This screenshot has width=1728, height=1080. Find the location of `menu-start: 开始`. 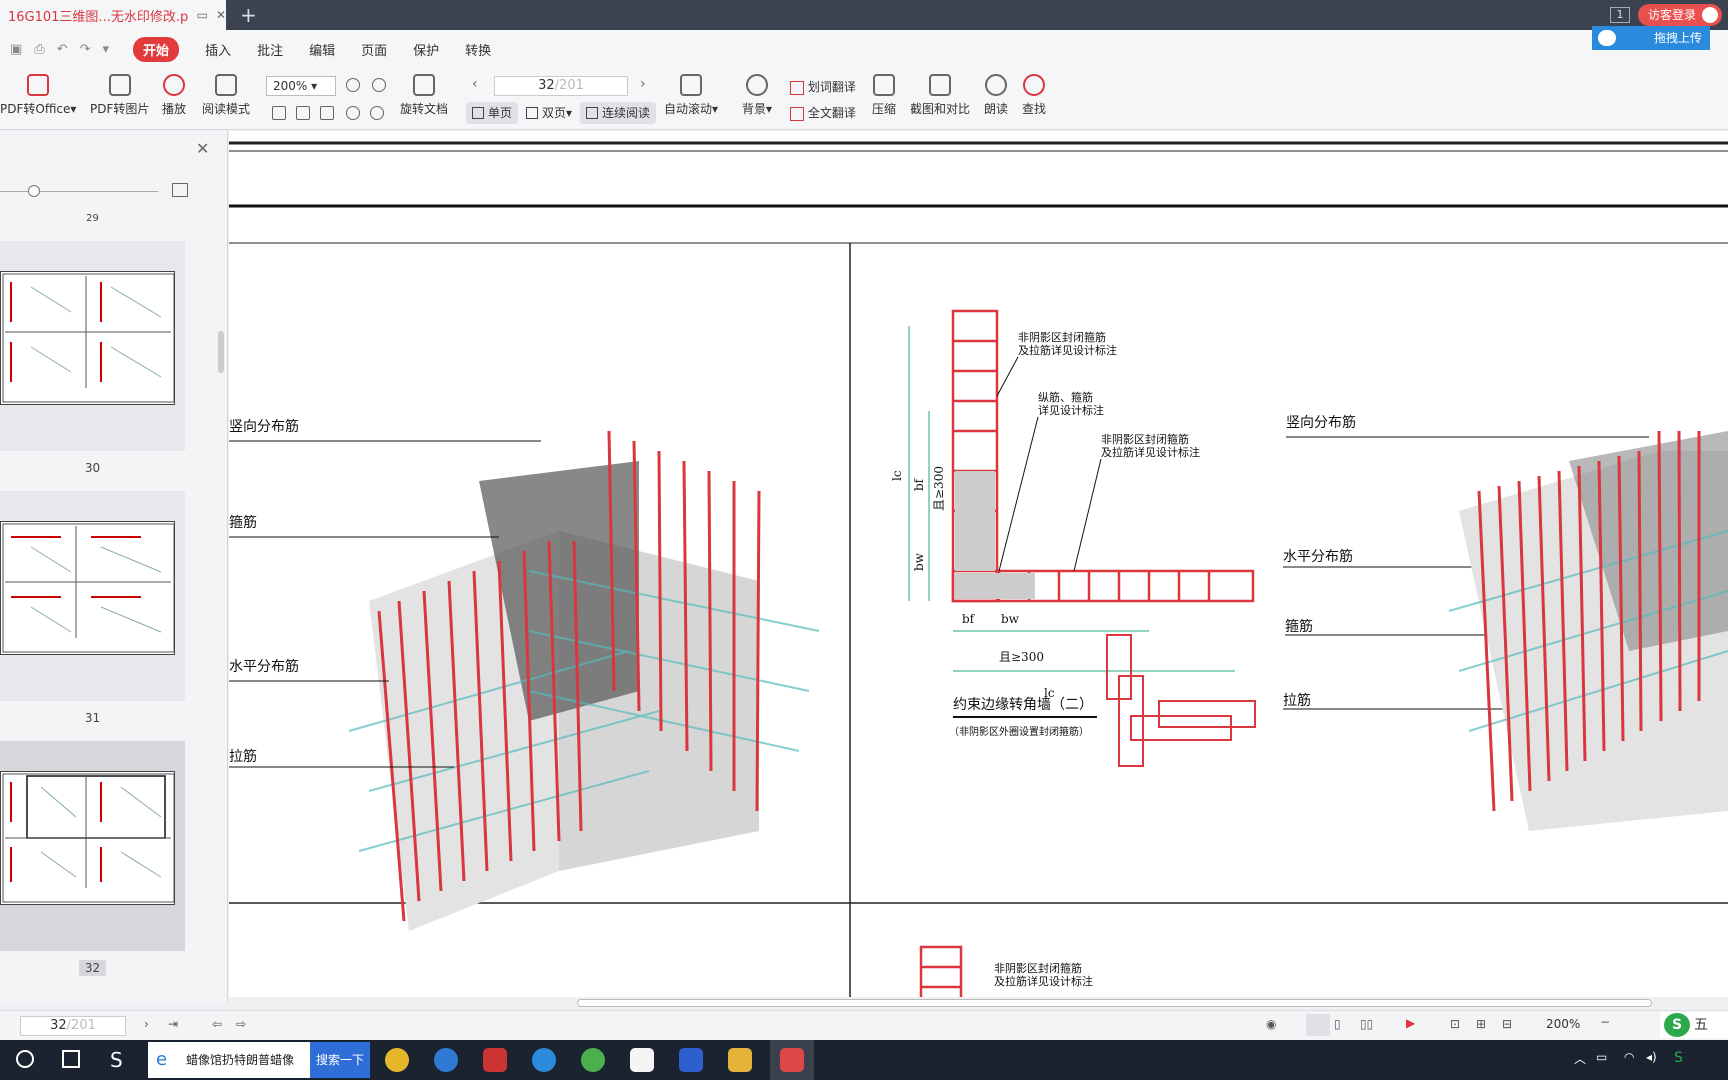

menu-start: 开始 is located at coordinates (156, 49).